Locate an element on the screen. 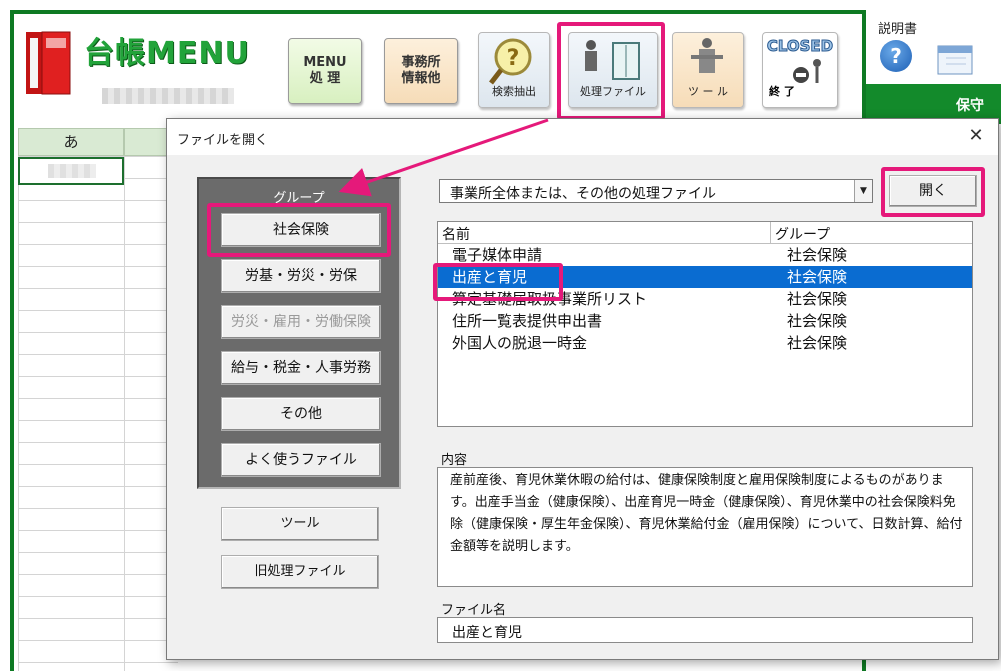 The width and height of the screenshot is (1001, 671). old-files-button: 旧処理ファイル is located at coordinates (300, 572).